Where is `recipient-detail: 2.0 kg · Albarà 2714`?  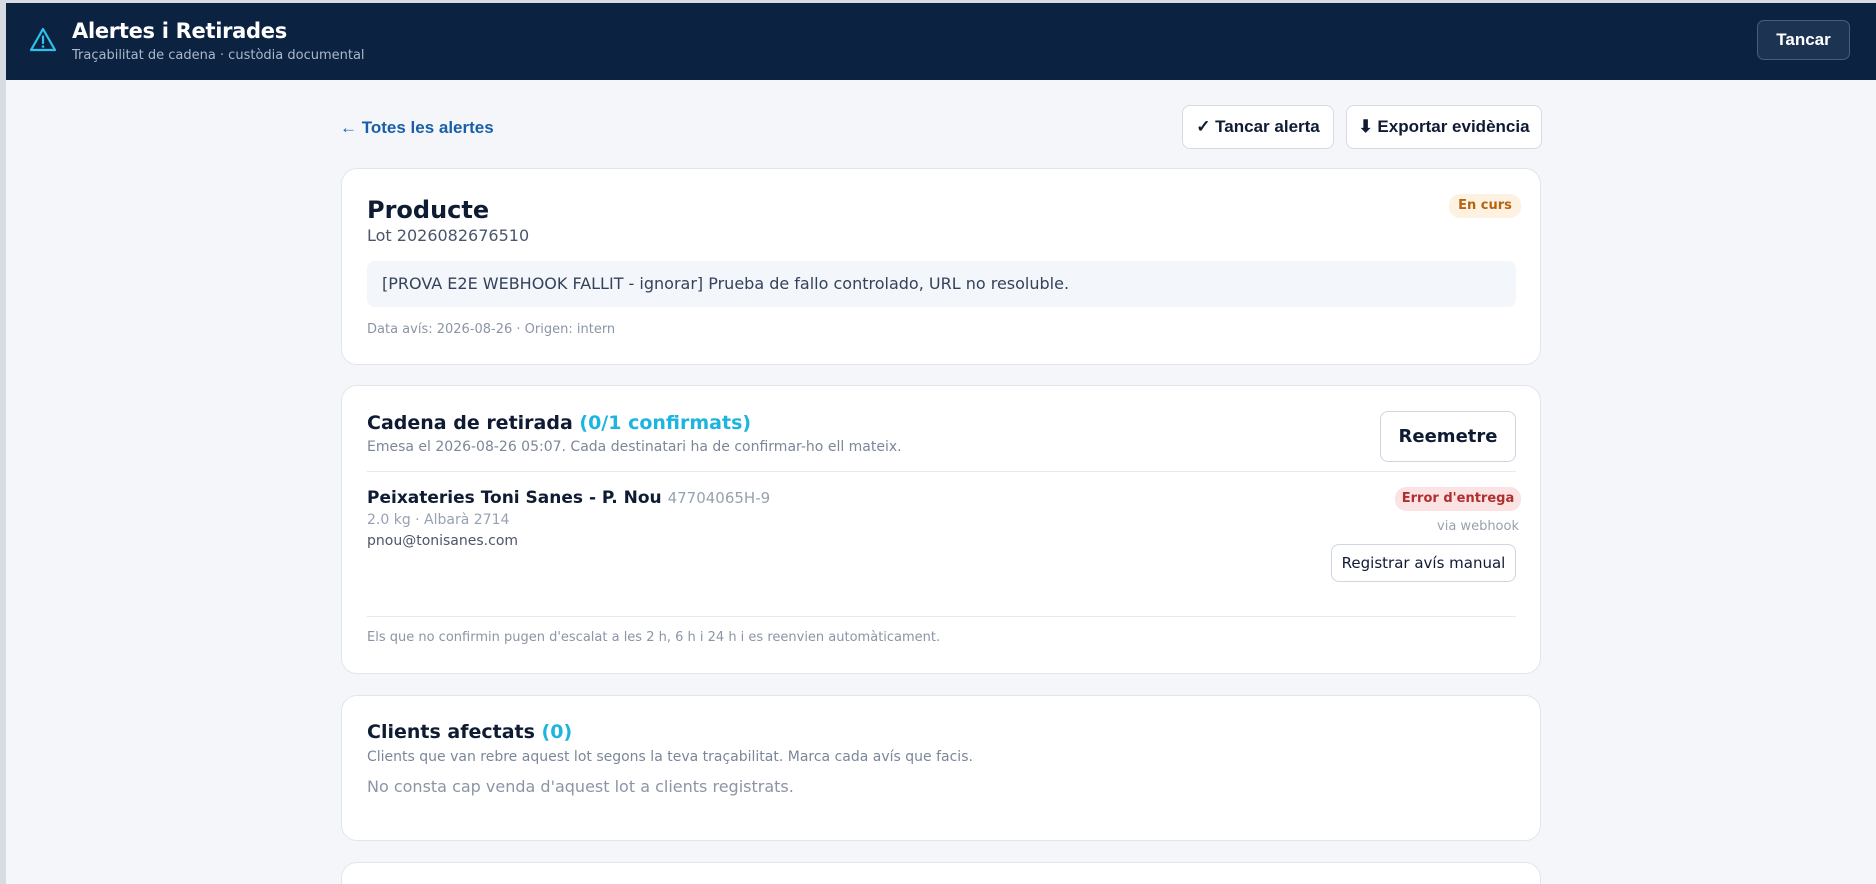
recipient-detail: 2.0 kg · Albarà 2714 is located at coordinates (438, 520).